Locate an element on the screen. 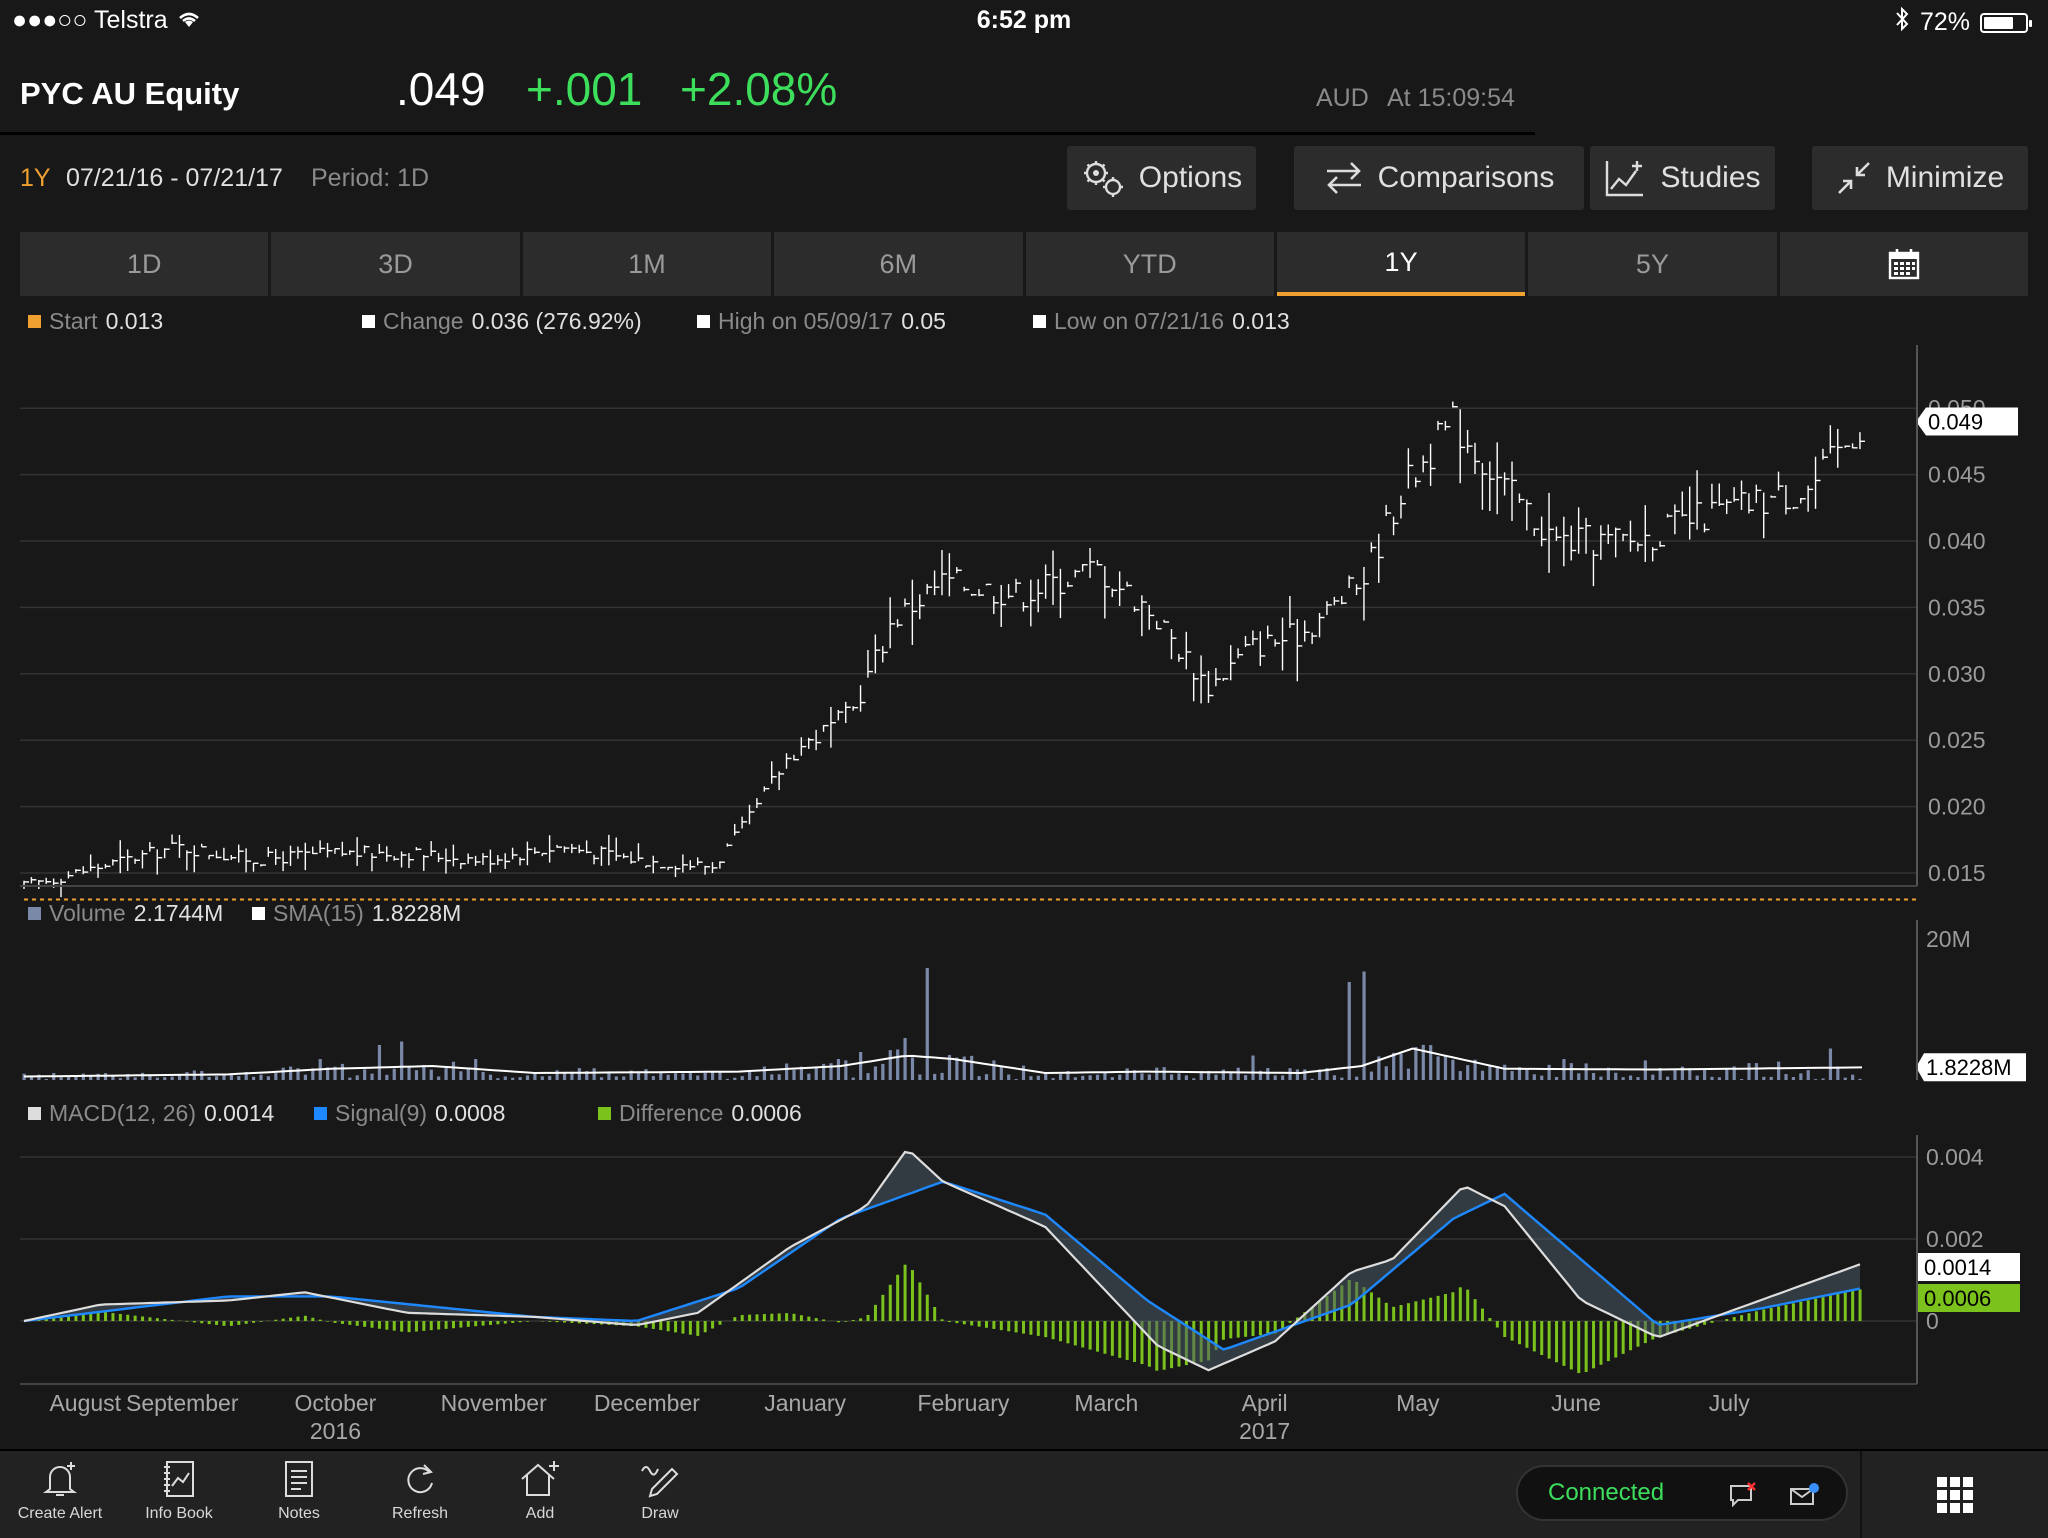 This screenshot has width=2048, height=1538. options-button: Options is located at coordinates (1161, 178).